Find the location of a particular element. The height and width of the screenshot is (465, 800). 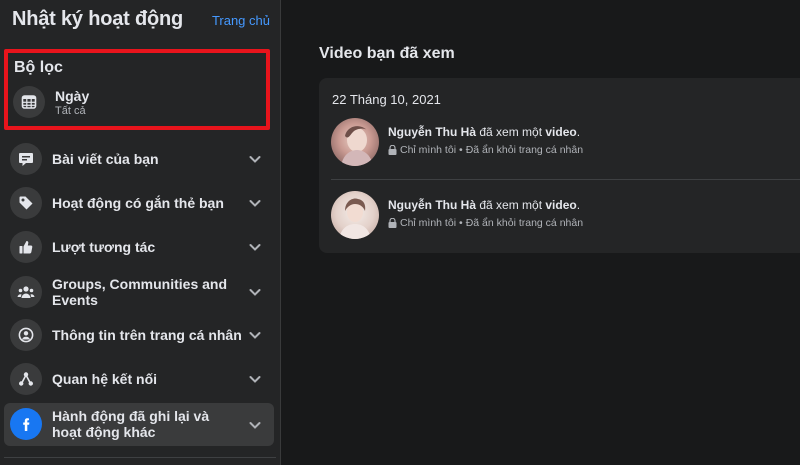

comment-icon is located at coordinates (26, 159).